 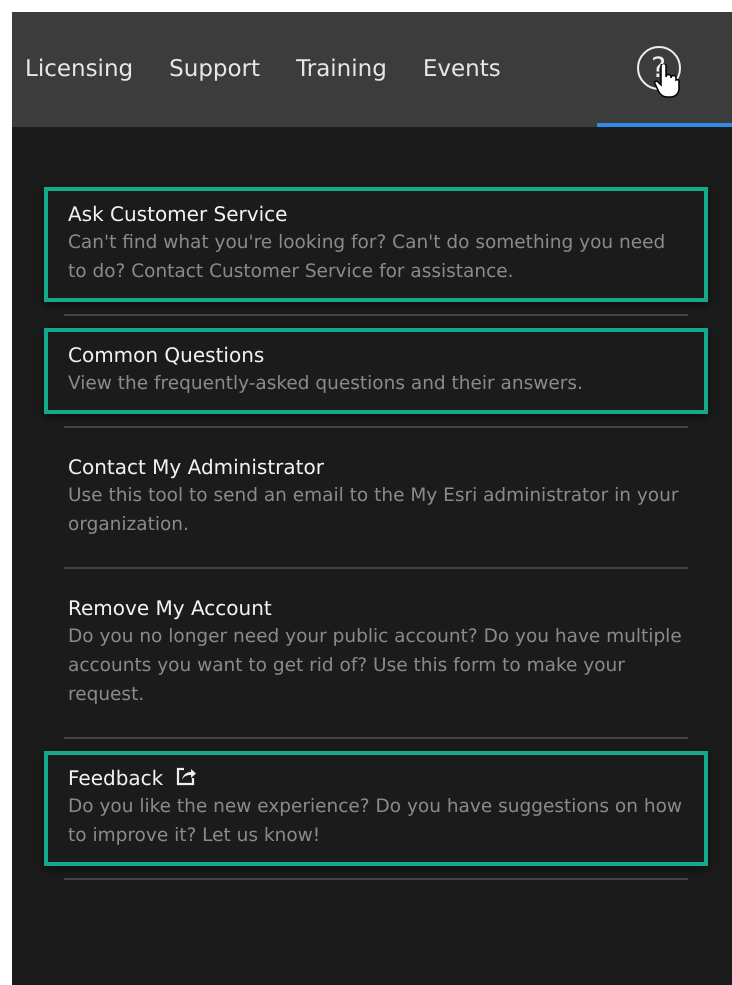 I want to click on help-option: Contact My Administrator Use this tool to send an email to the My Esri administrator in your organization., so click(x=376, y=497).